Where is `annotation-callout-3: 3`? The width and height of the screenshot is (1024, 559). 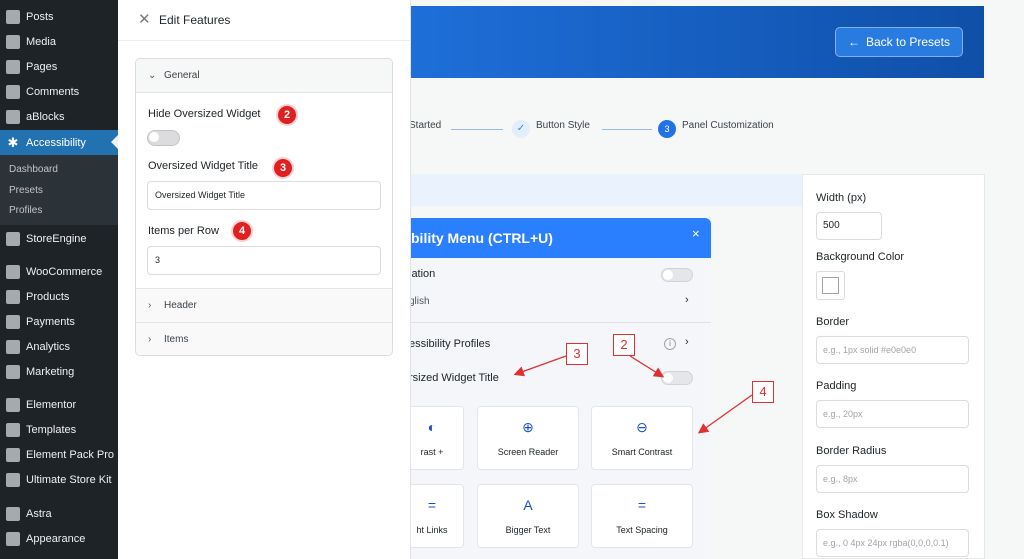 annotation-callout-3: 3 is located at coordinates (577, 354).